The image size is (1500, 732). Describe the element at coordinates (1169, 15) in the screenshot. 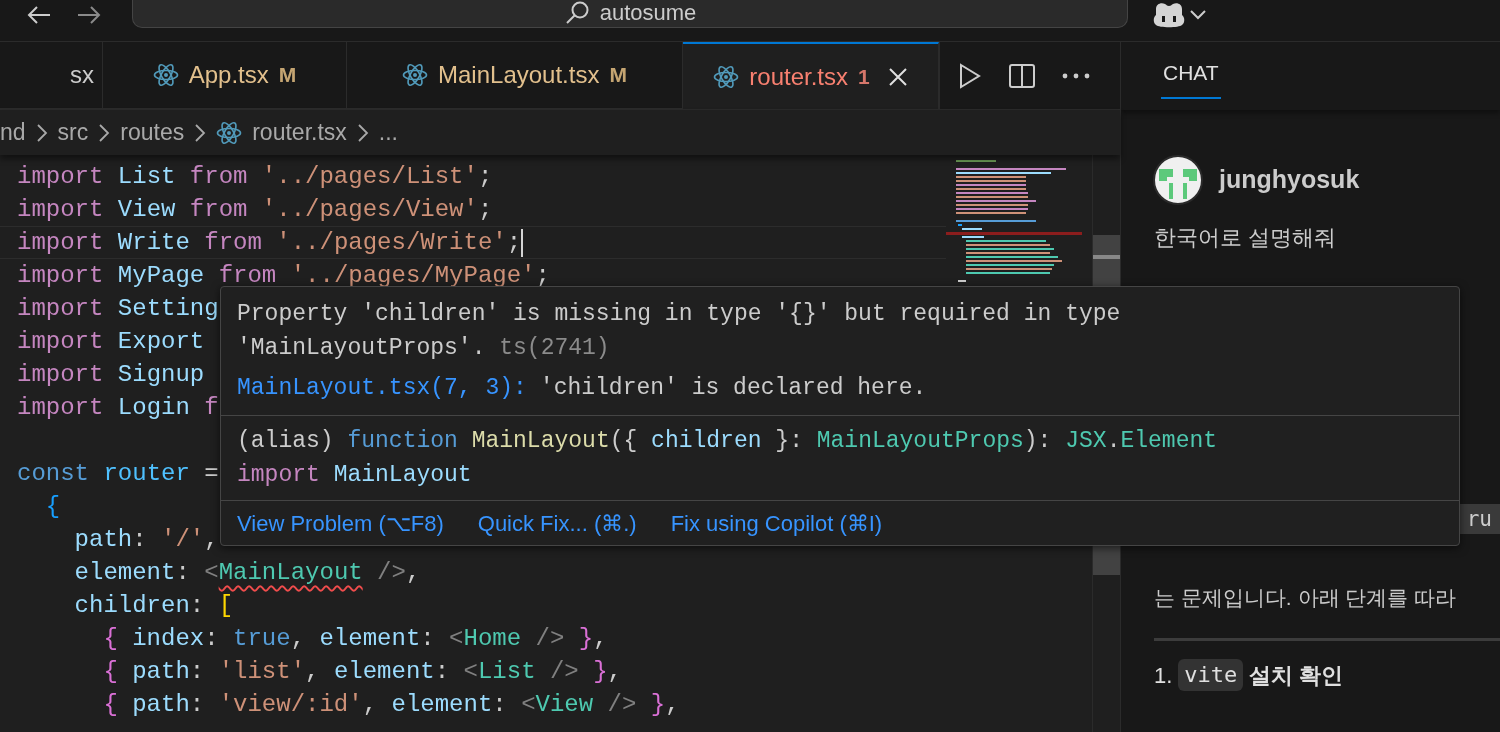

I see `robot-face-icon` at that location.